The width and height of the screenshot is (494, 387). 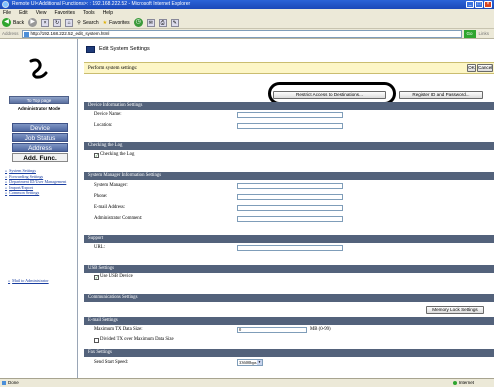 I want to click on page-title: Edit System Settings, so click(x=118, y=49).